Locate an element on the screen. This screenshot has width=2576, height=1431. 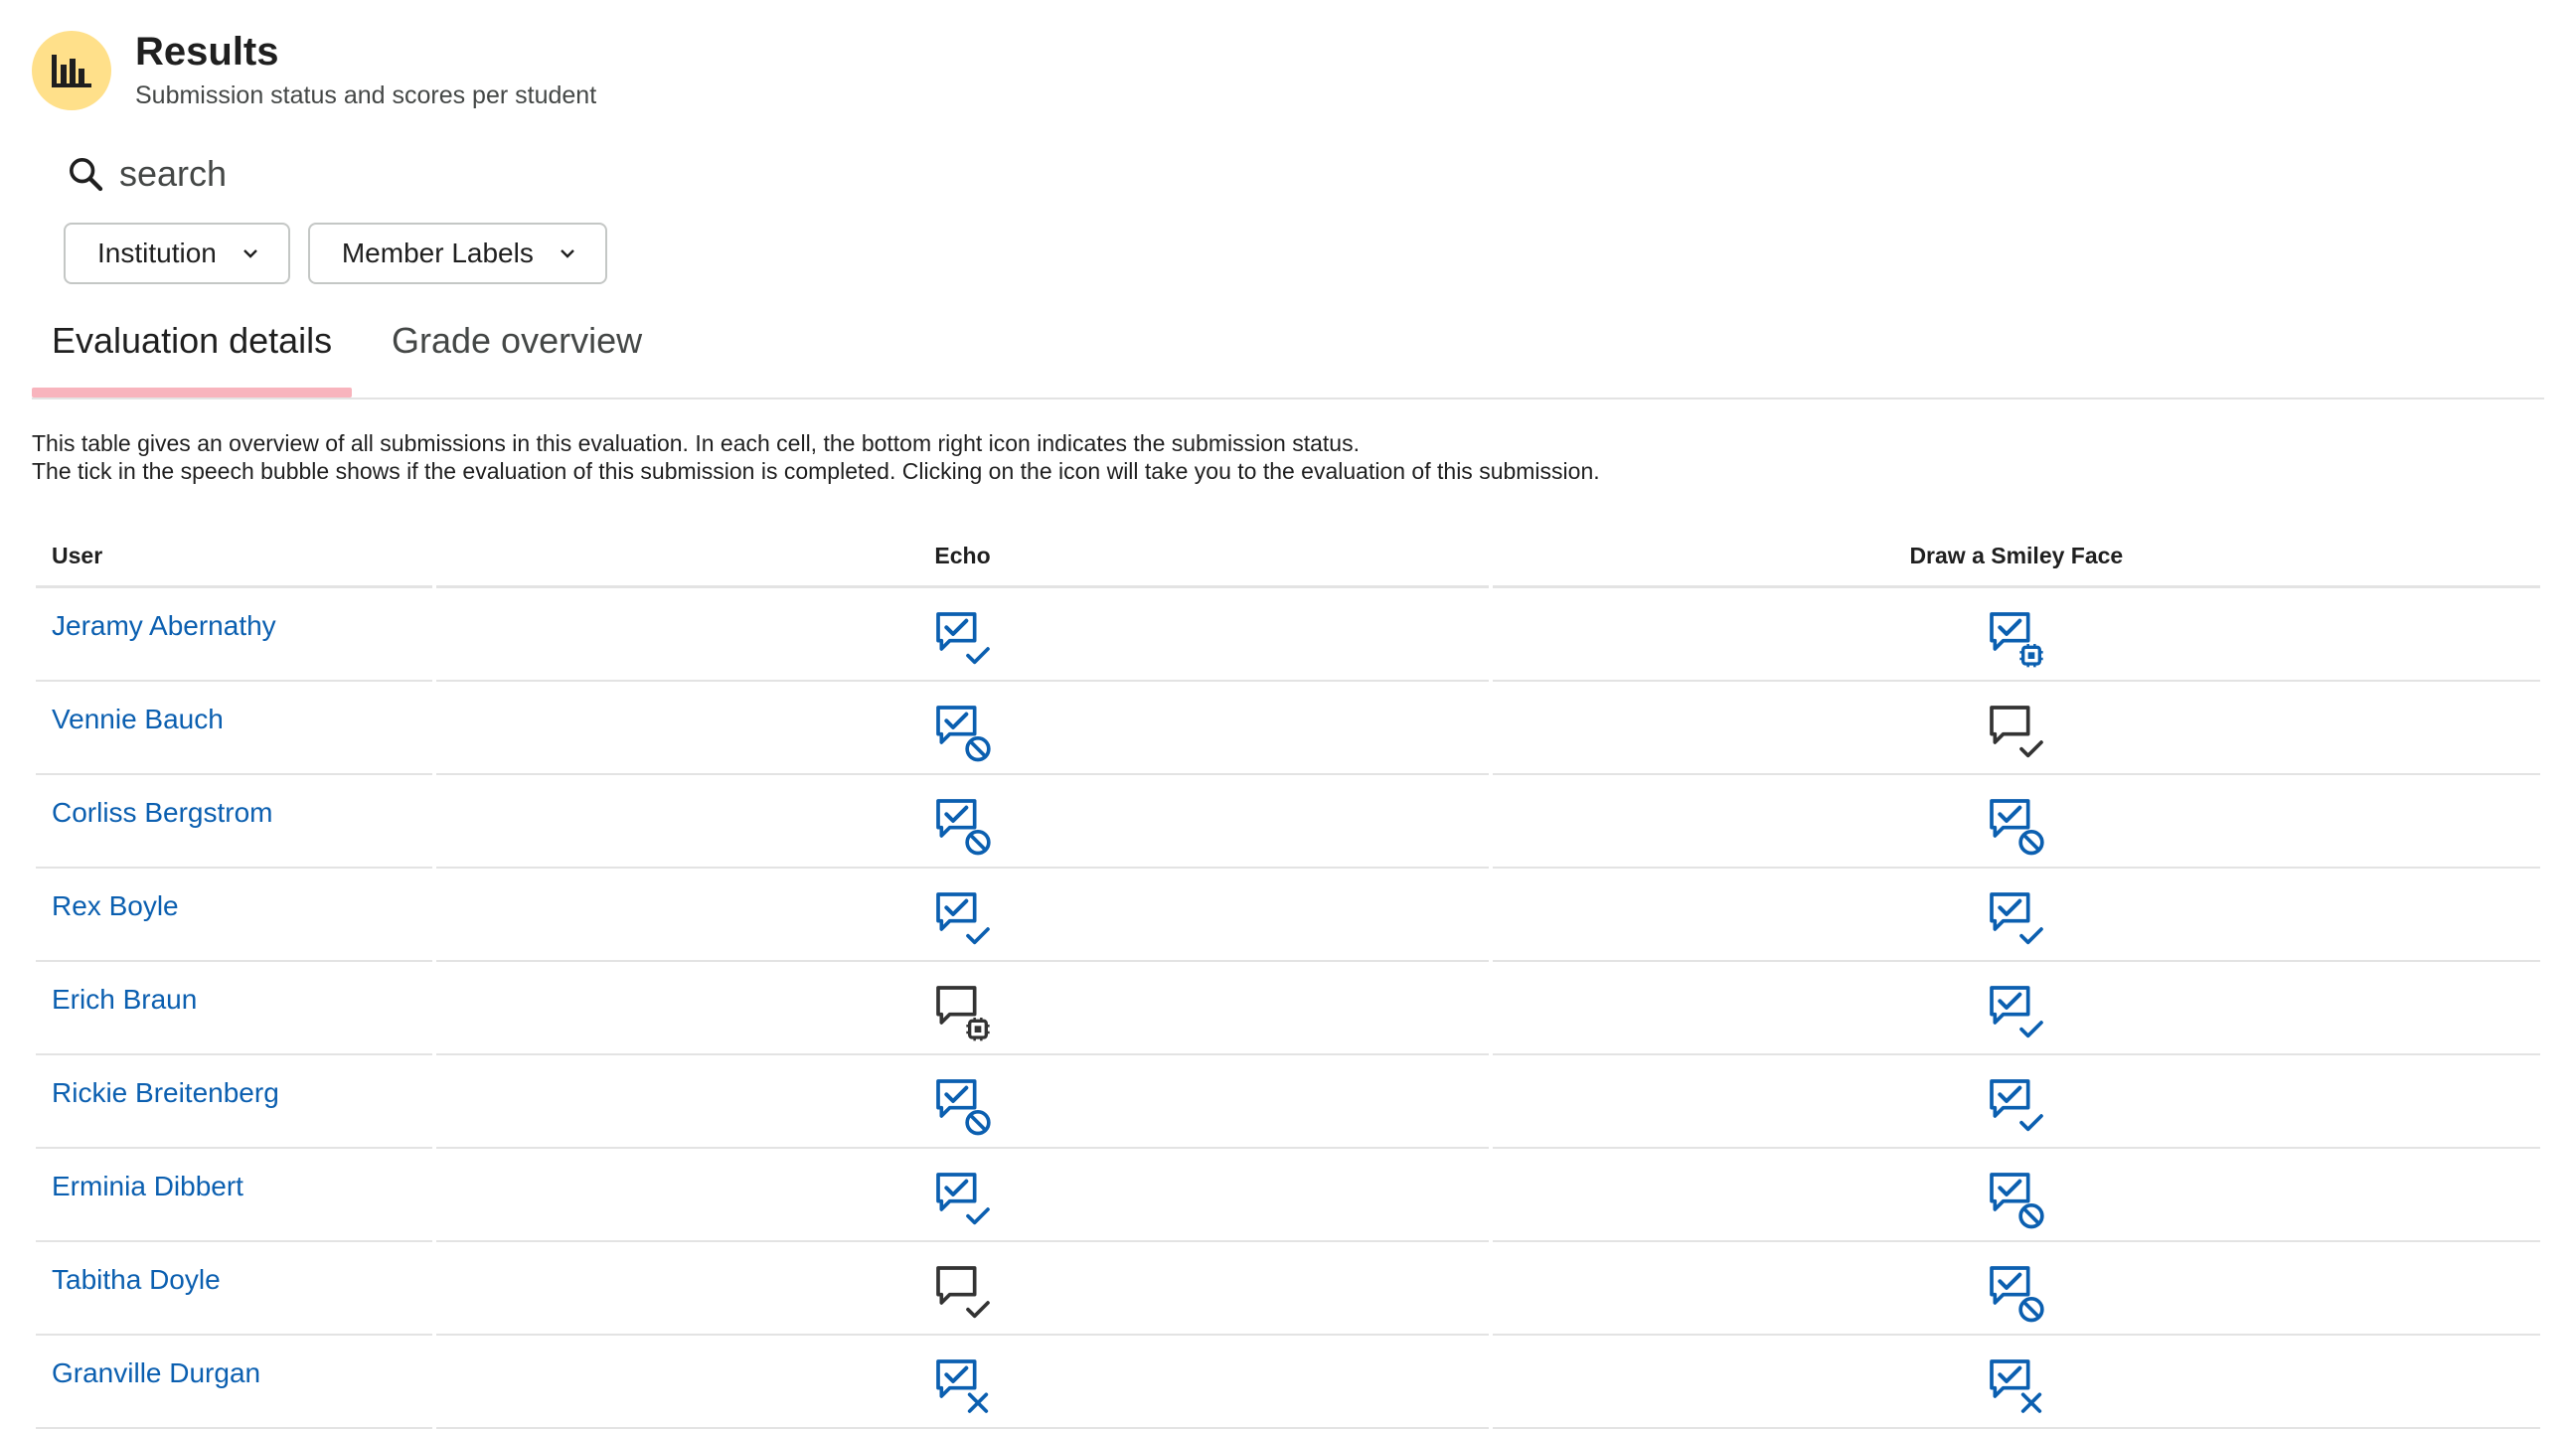
table-row: Vennie Bauch is located at coordinates (1288, 728).